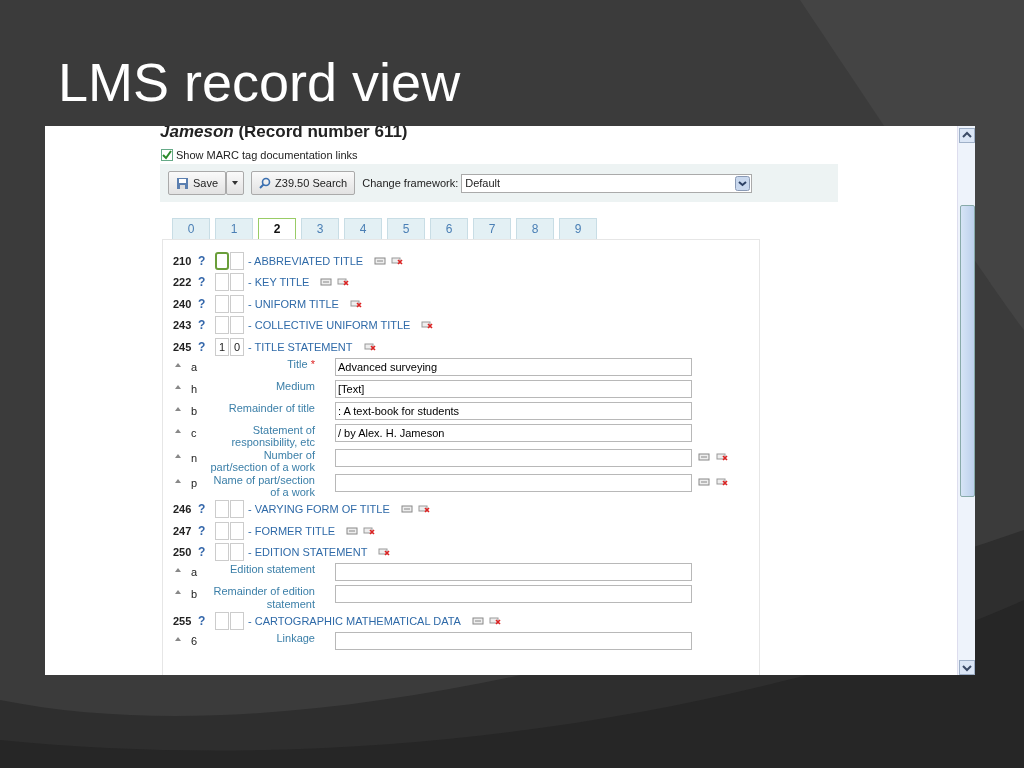 This screenshot has width=1024, height=768. Describe the element at coordinates (279, 282) in the screenshot. I see `field-name-link: - KEY TITLE` at that location.